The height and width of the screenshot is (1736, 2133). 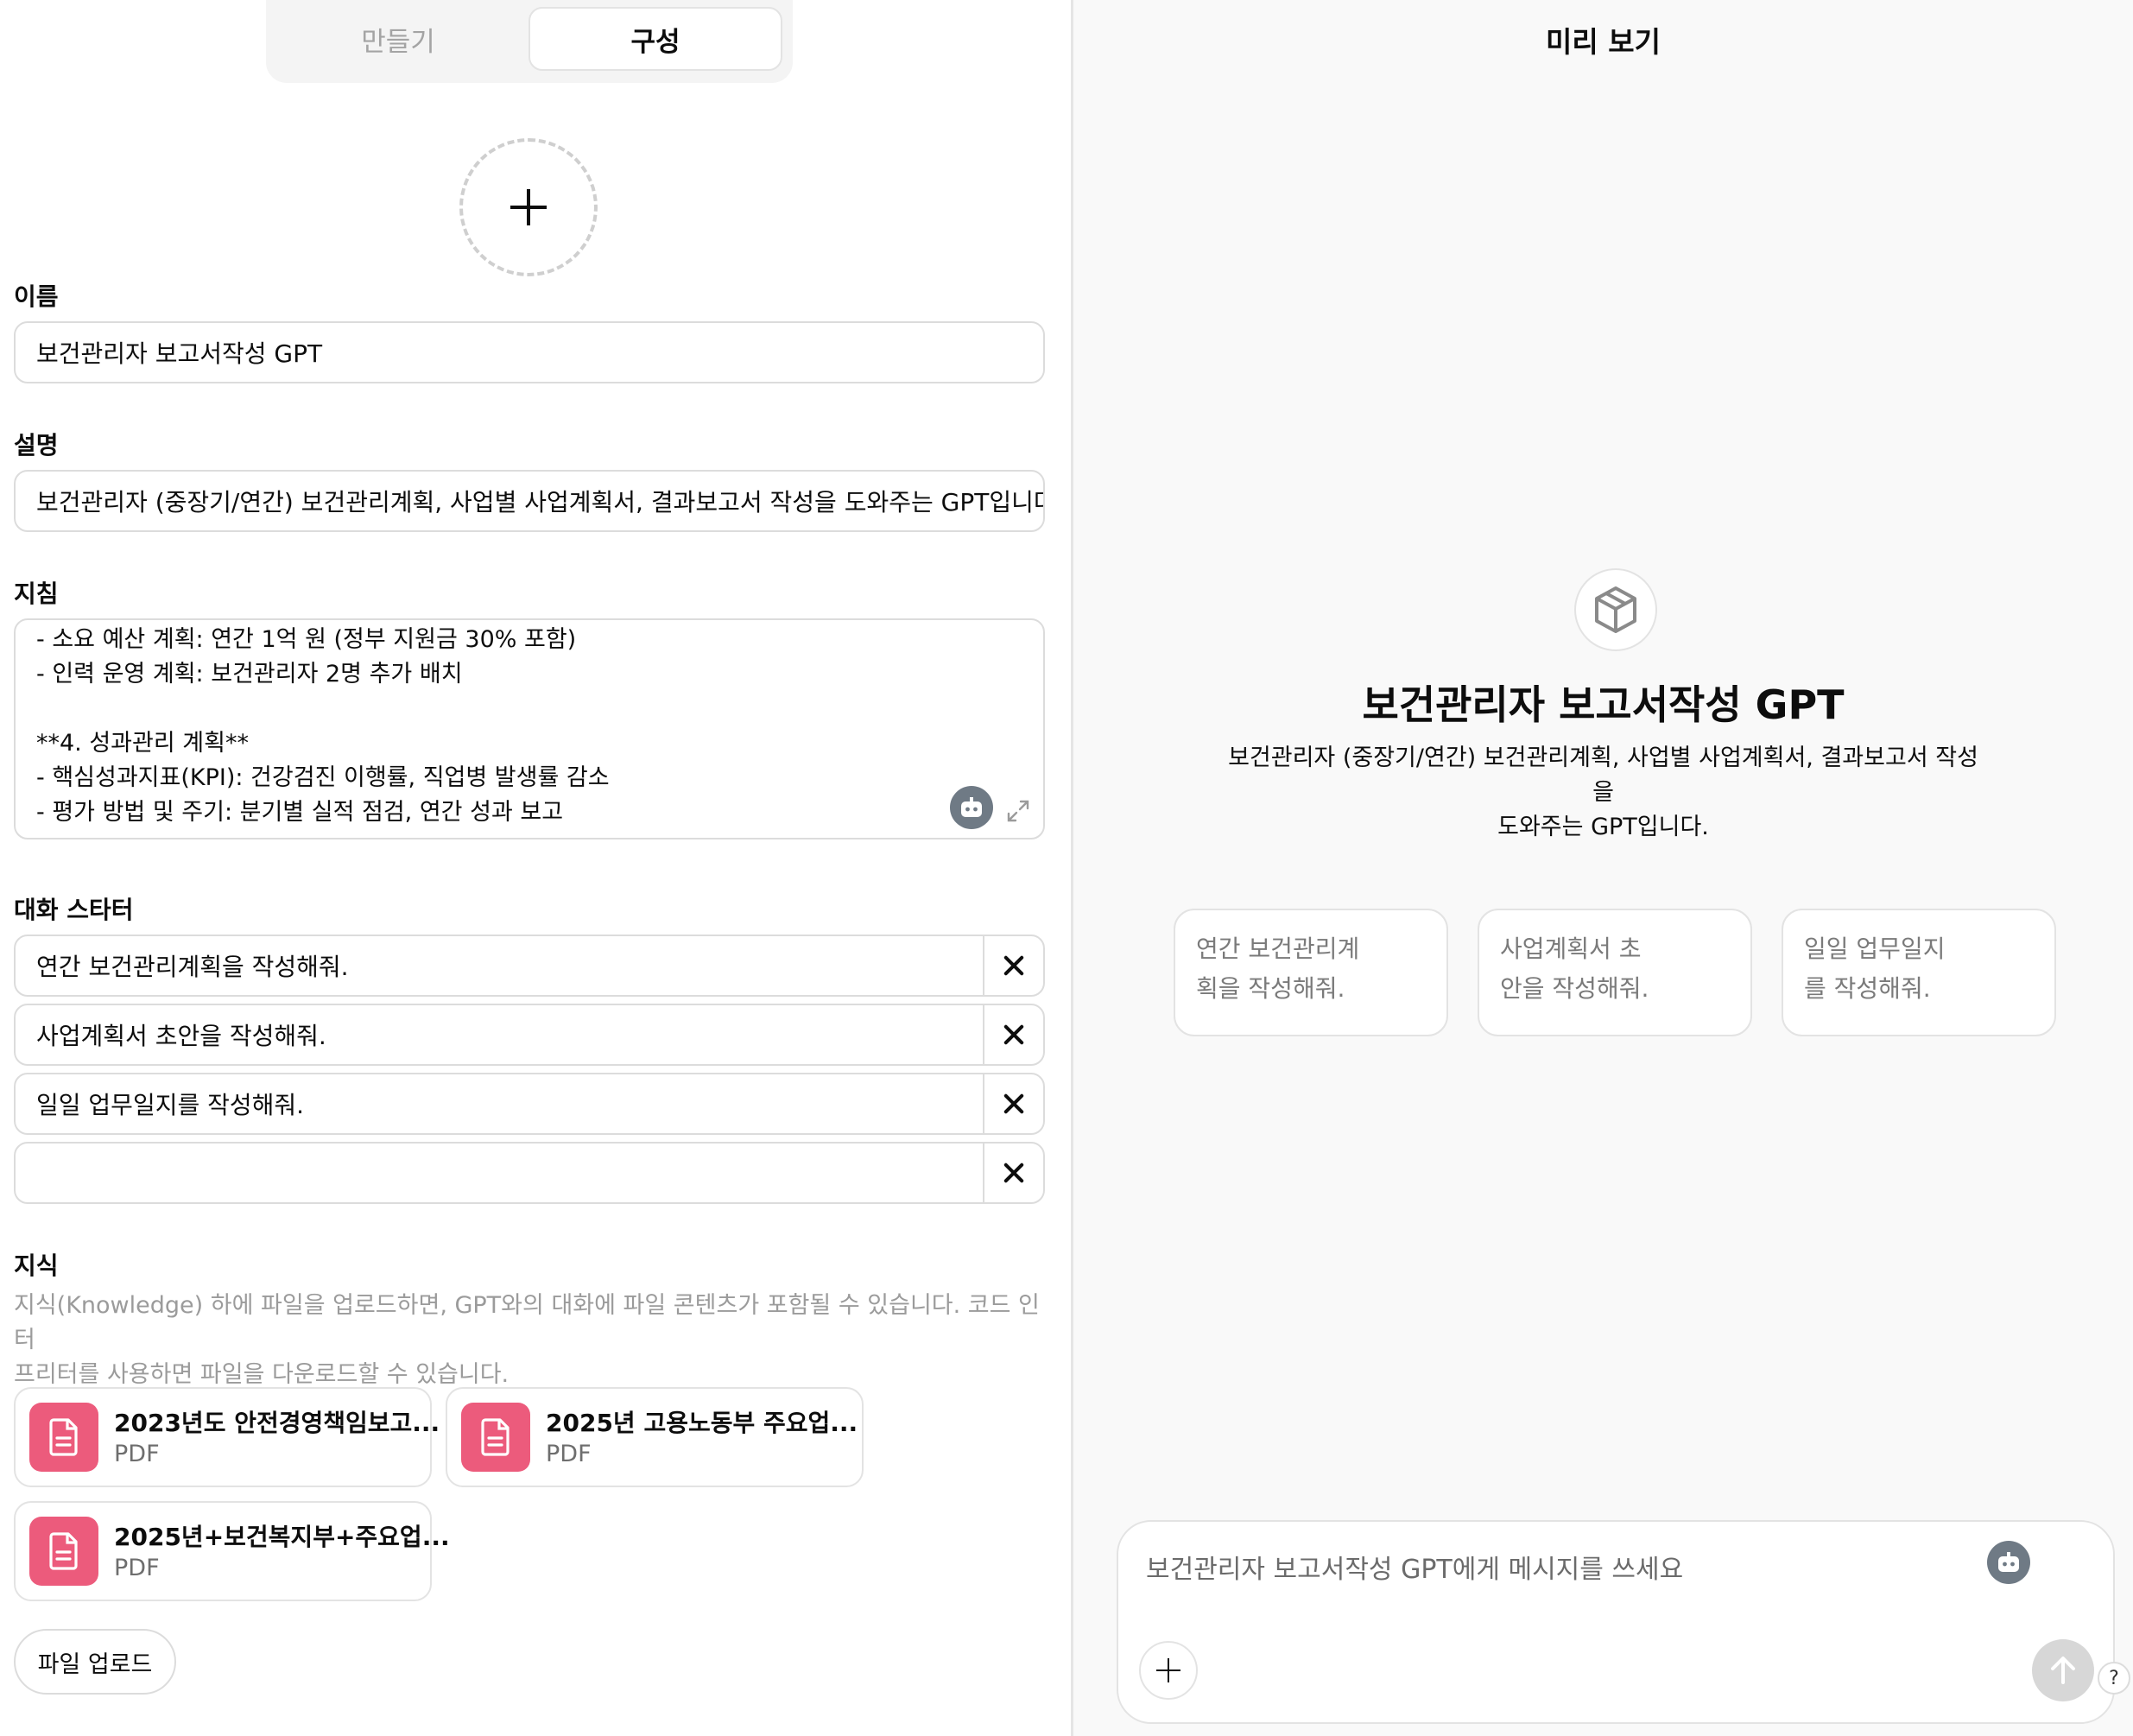 What do you see at coordinates (1919, 972) in the screenshot?
I see `suggestion-card: 일일 업무일지 를 작성해줘.` at bounding box center [1919, 972].